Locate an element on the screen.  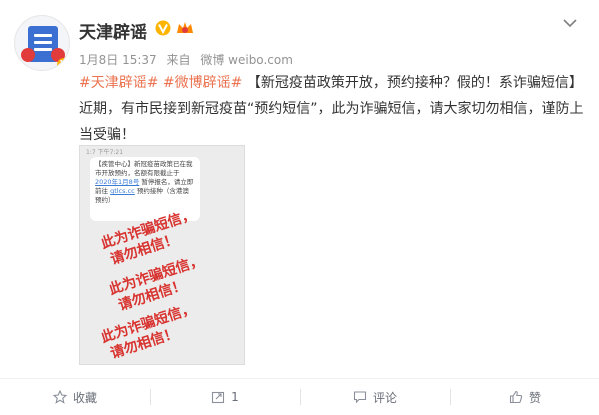
comment-button: 评论 is located at coordinates (375, 397).